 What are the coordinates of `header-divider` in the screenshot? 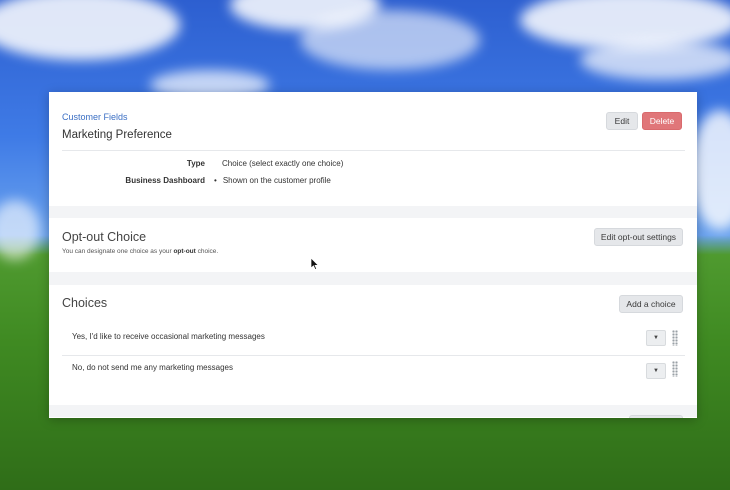 It's located at (373, 150).